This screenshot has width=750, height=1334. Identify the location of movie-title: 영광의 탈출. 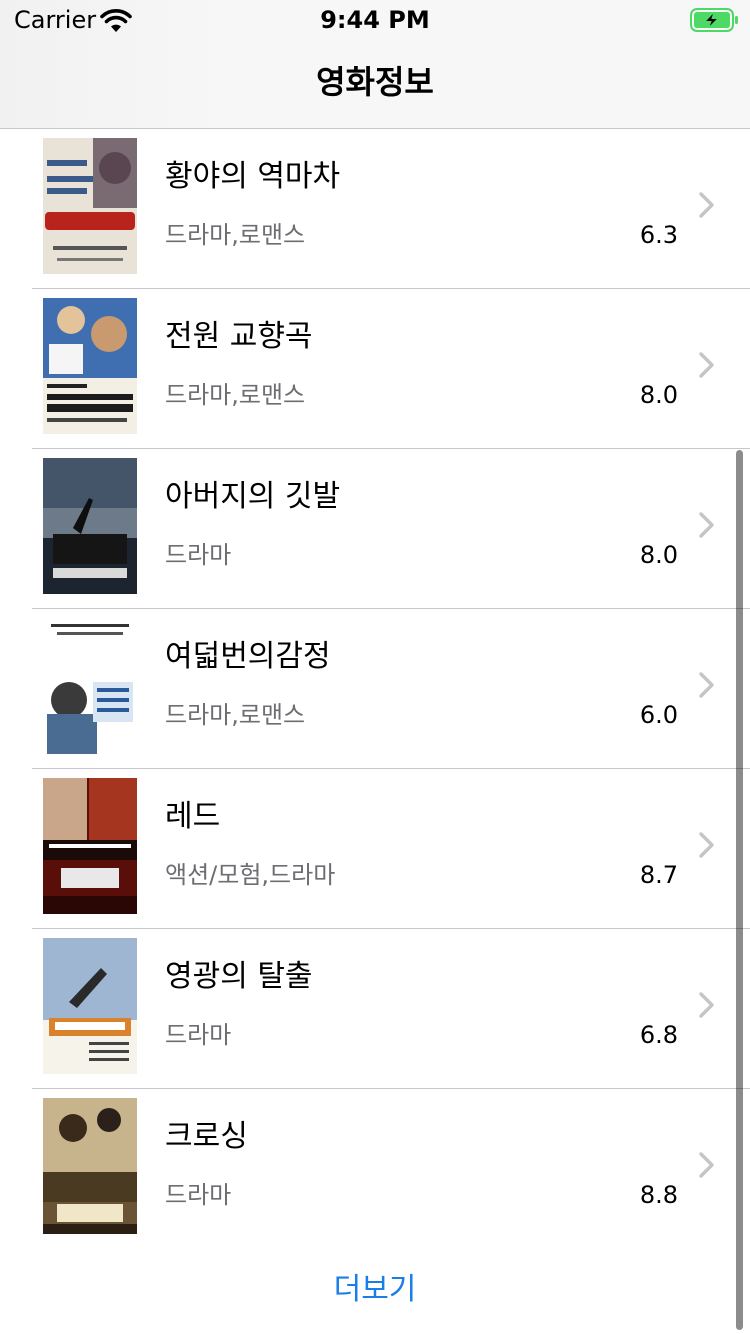
(239, 976).